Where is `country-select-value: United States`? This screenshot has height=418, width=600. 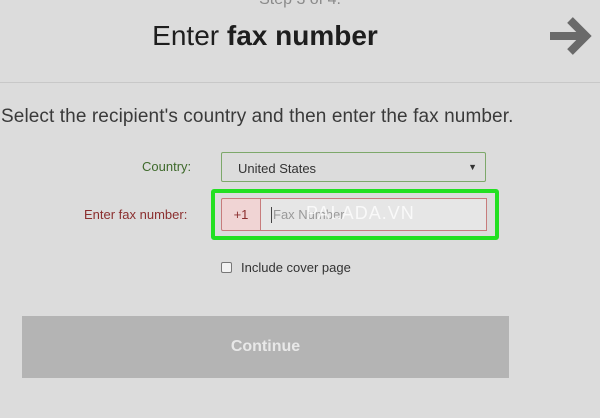
country-select-value: United States is located at coordinates (277, 168).